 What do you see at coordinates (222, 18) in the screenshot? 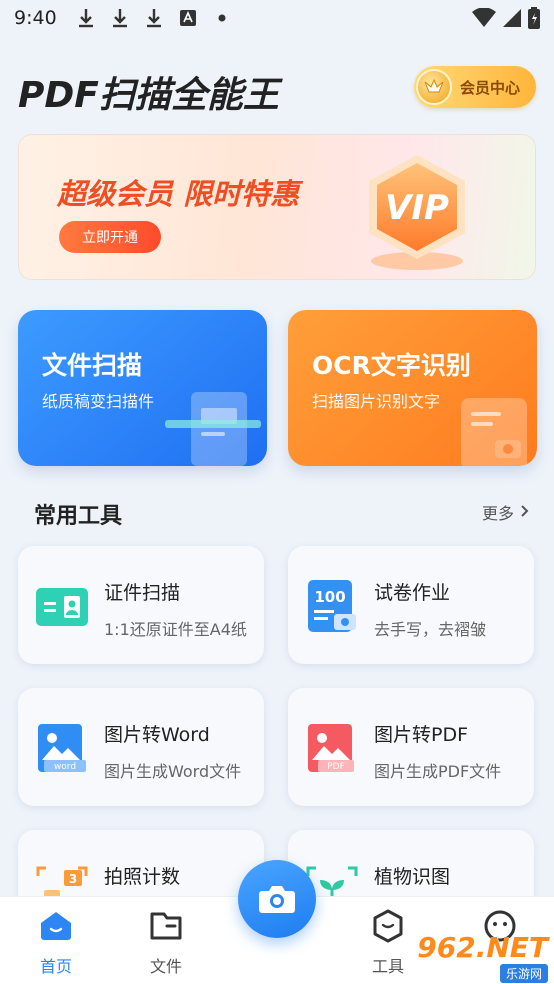
I see `dot-icon` at bounding box center [222, 18].